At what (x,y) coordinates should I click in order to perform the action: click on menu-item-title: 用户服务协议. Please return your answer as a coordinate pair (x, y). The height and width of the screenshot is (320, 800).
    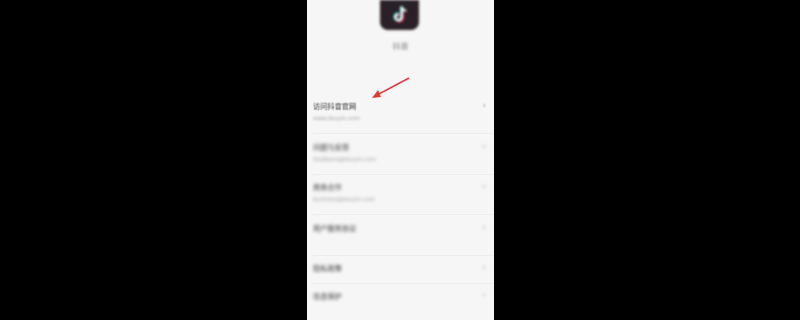
    Looking at the image, I should click on (335, 228).